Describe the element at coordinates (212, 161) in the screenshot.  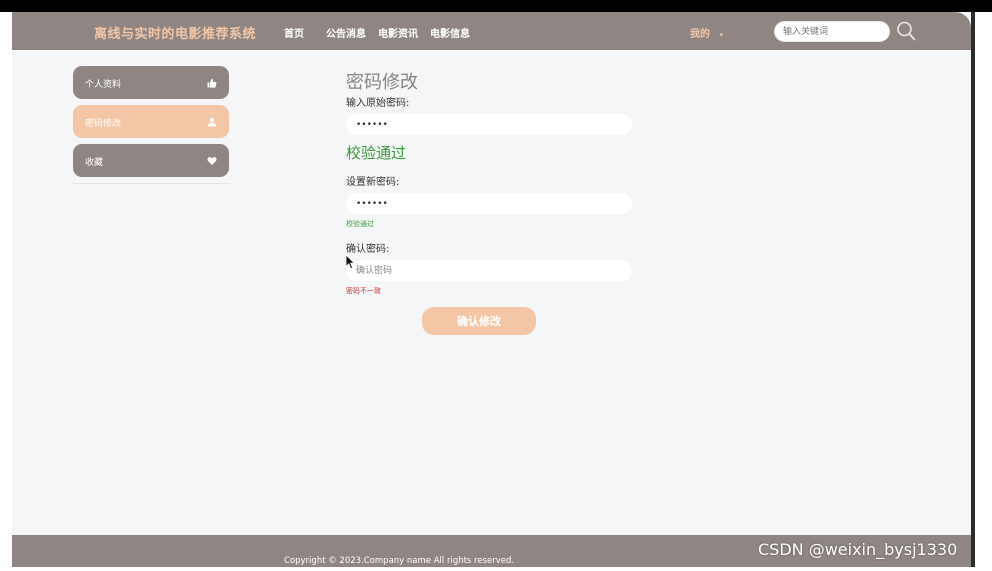
I see `heart-icon` at that location.